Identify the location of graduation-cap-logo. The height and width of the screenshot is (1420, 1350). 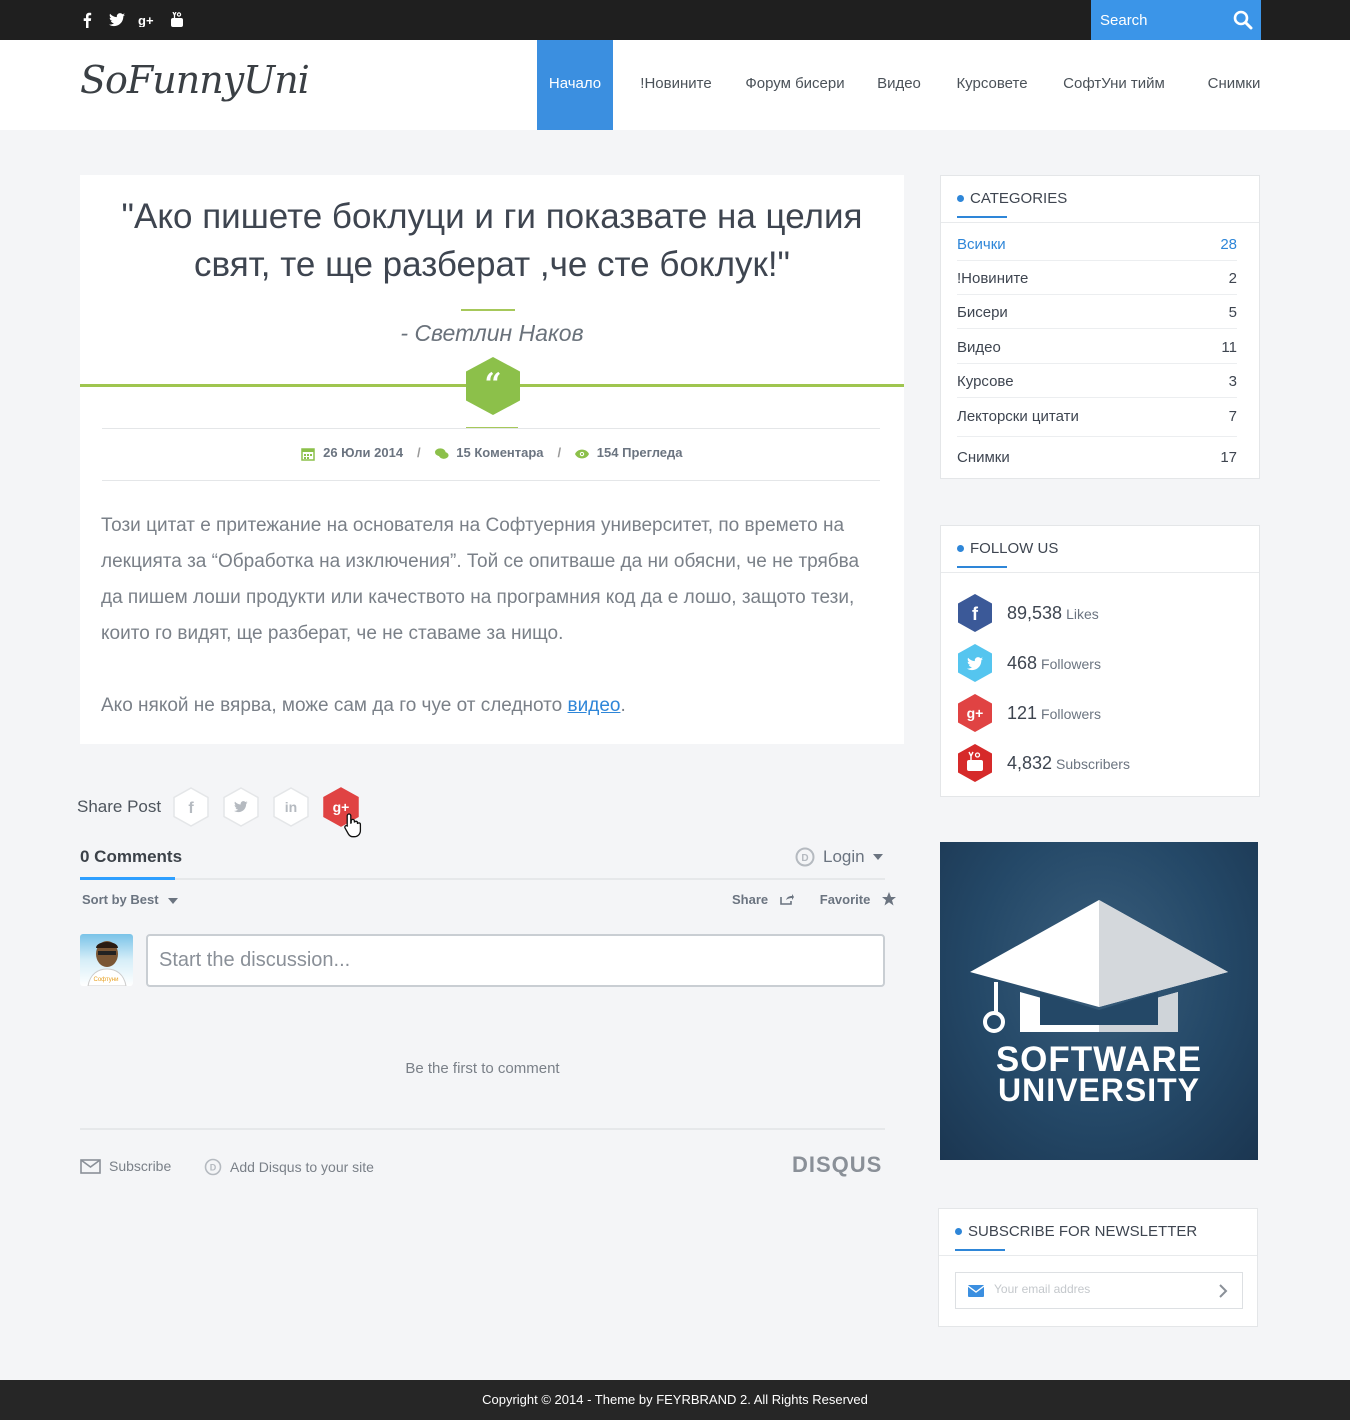
(1099, 966).